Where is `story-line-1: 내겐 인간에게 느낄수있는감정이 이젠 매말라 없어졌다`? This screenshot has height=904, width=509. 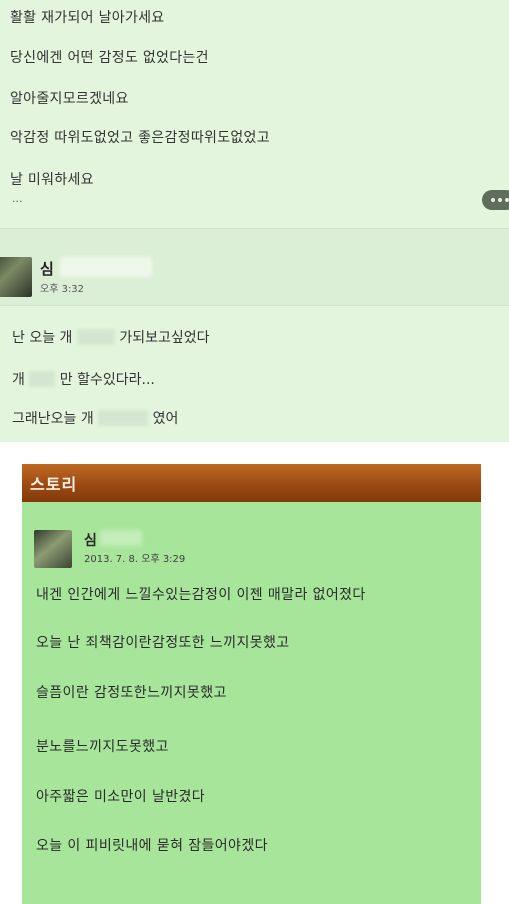
story-line-1: 내겐 인간에게 느낄수있는감정이 이젠 매말라 없어졌다 is located at coordinates (201, 595).